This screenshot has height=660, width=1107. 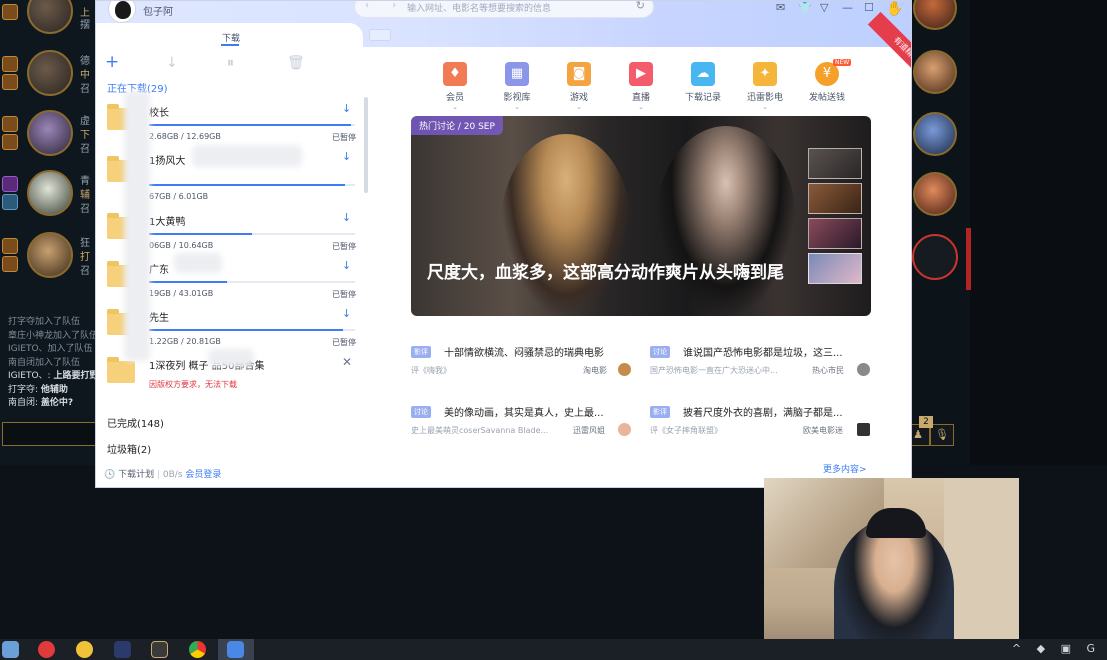 What do you see at coordinates (764, 98) in the screenshot?
I see `nav-label: 迅雷影电` at bounding box center [764, 98].